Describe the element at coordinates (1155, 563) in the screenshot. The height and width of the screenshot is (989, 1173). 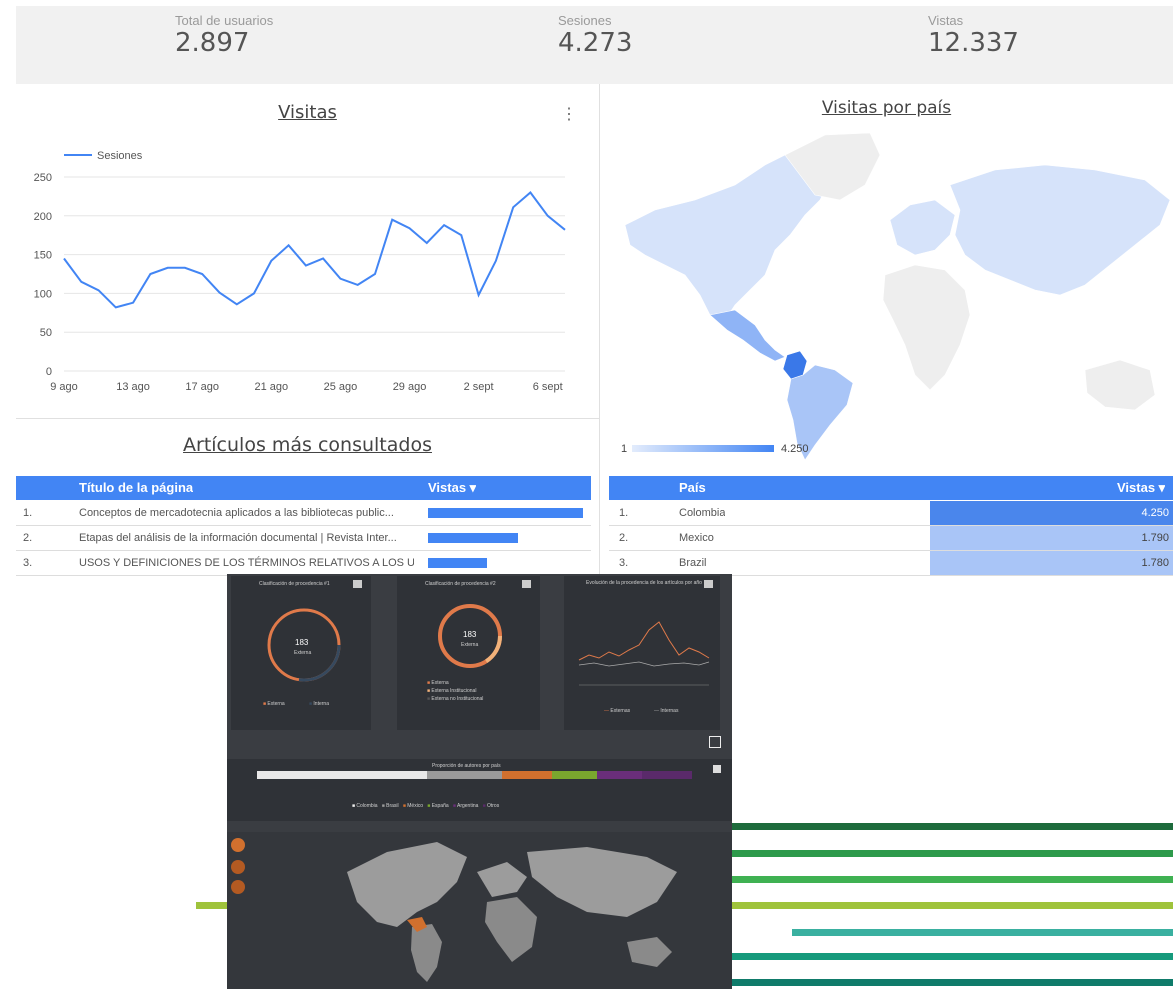
I see `row-views: 1.780` at that location.